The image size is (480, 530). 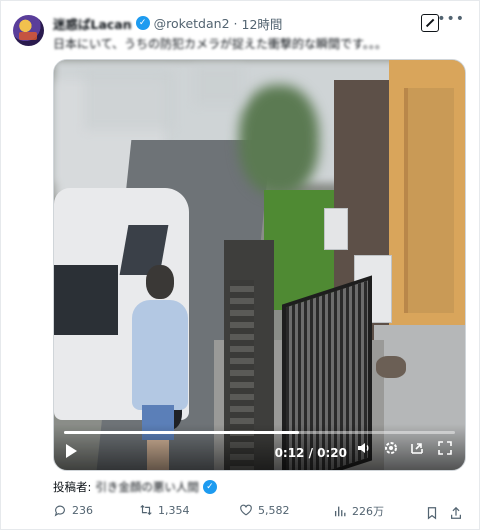 What do you see at coordinates (192, 23) in the screenshot?
I see `user-handle: @roketdan2` at bounding box center [192, 23].